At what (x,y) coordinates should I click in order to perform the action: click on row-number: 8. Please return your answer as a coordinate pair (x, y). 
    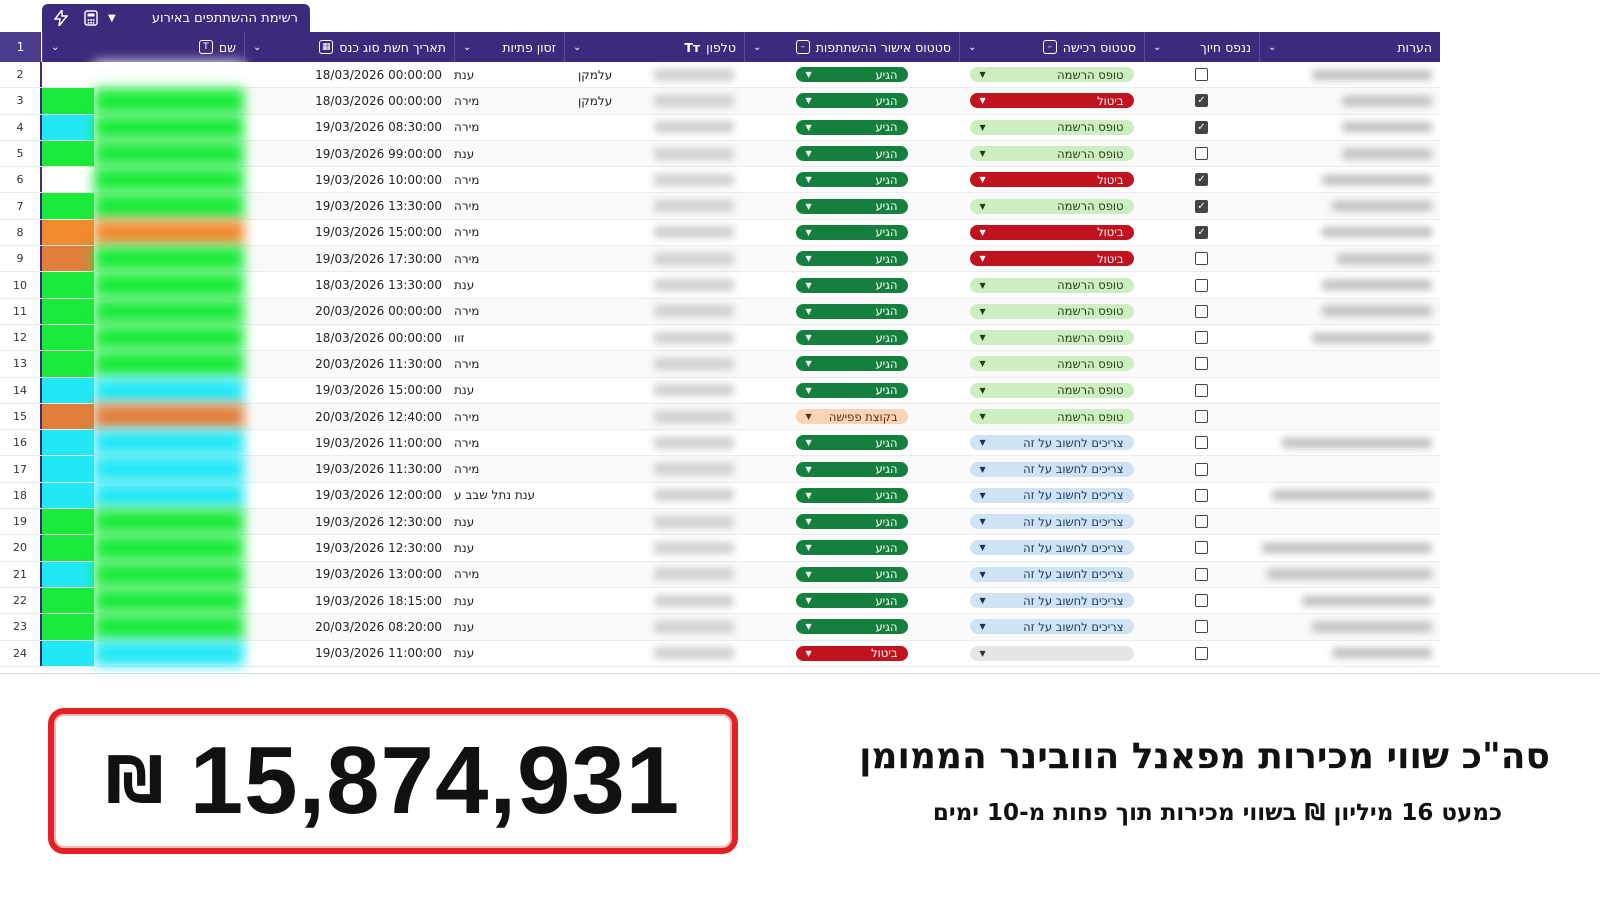
    Looking at the image, I should click on (21, 232).